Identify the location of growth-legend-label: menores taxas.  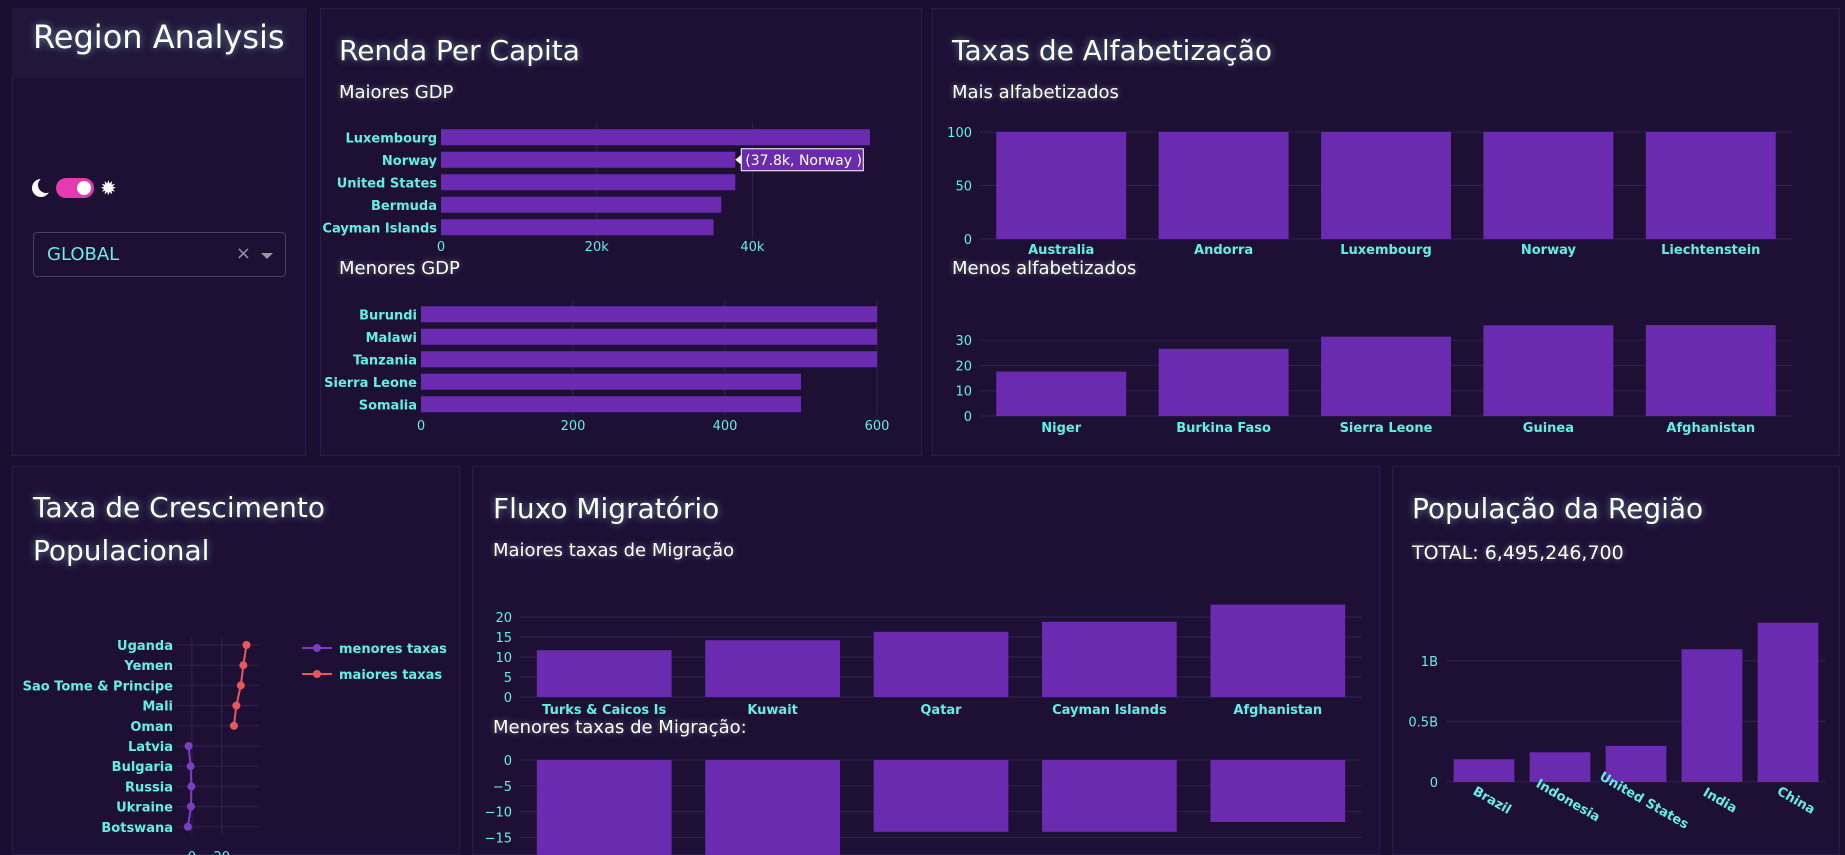
(393, 649).